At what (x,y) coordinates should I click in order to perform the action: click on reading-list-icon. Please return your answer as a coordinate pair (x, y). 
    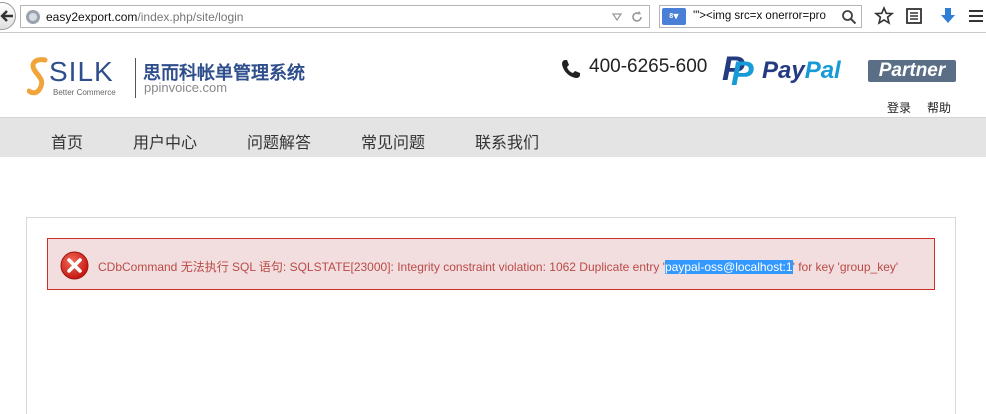
    Looking at the image, I should click on (914, 16).